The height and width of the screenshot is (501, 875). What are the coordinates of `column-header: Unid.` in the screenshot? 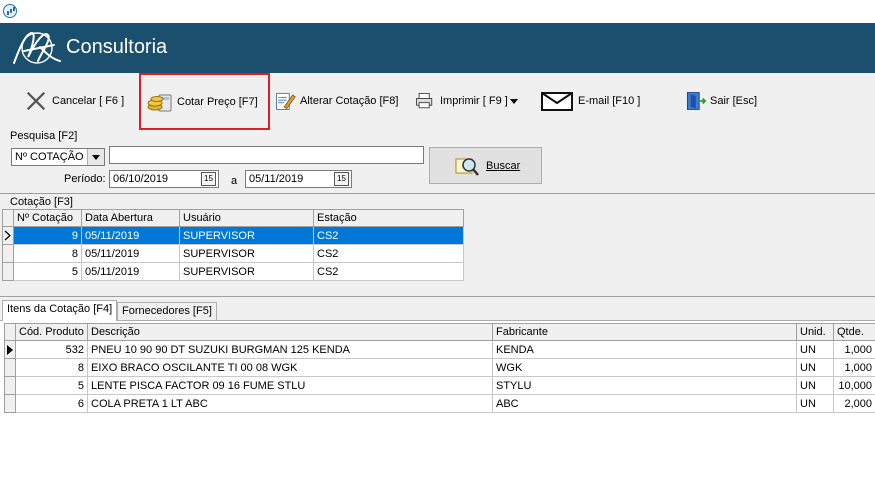 It's located at (815, 332).